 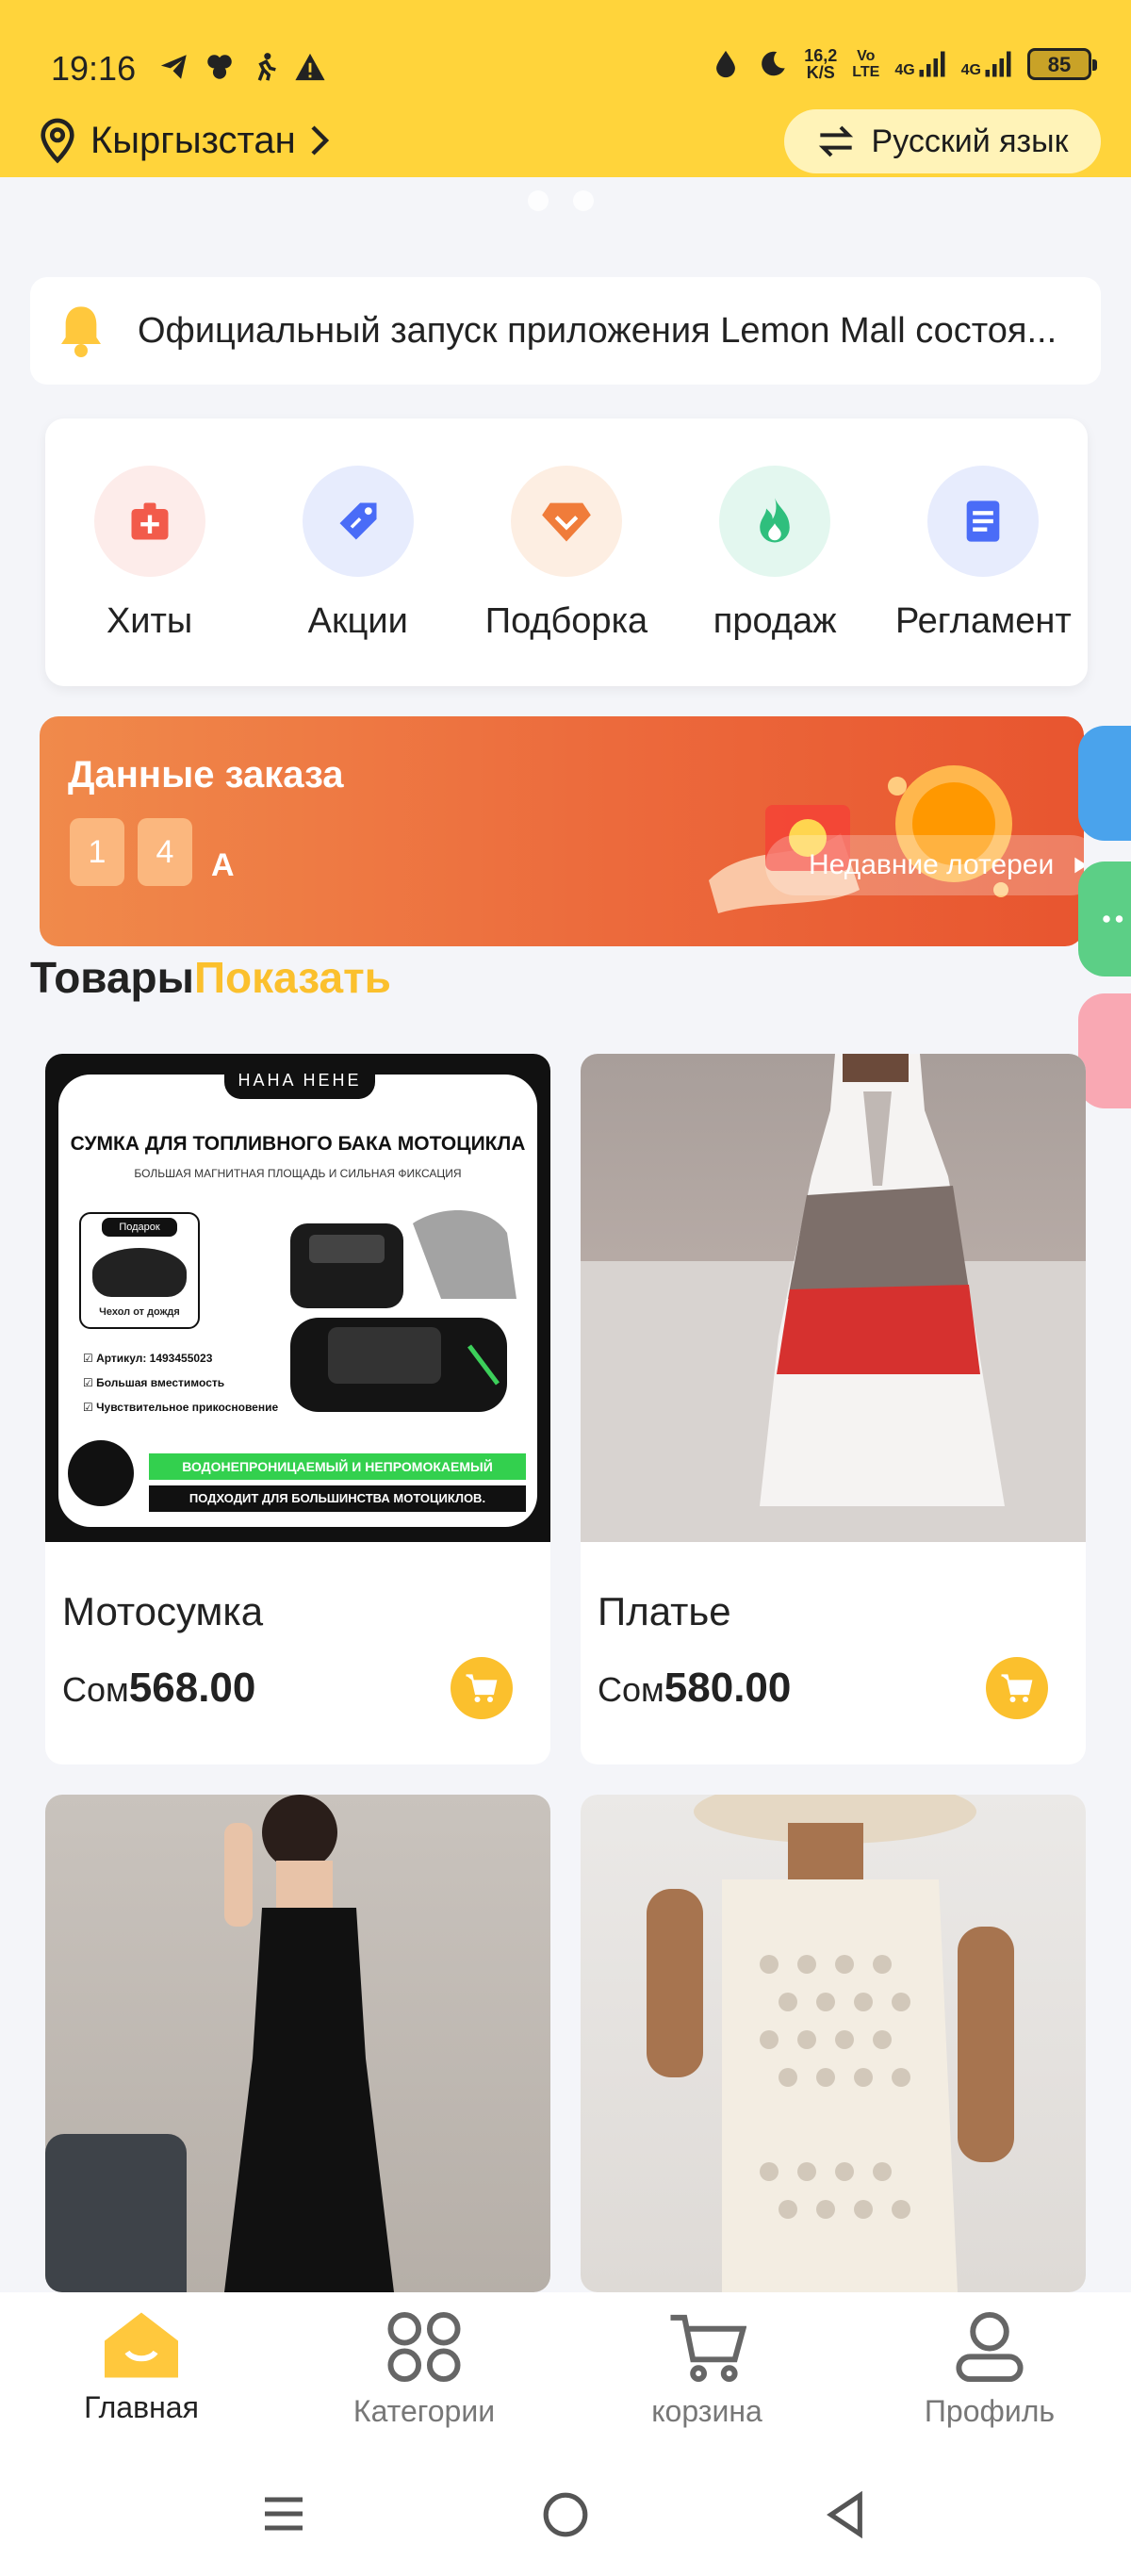 I want to click on first-aid-icon, so click(x=149, y=521).